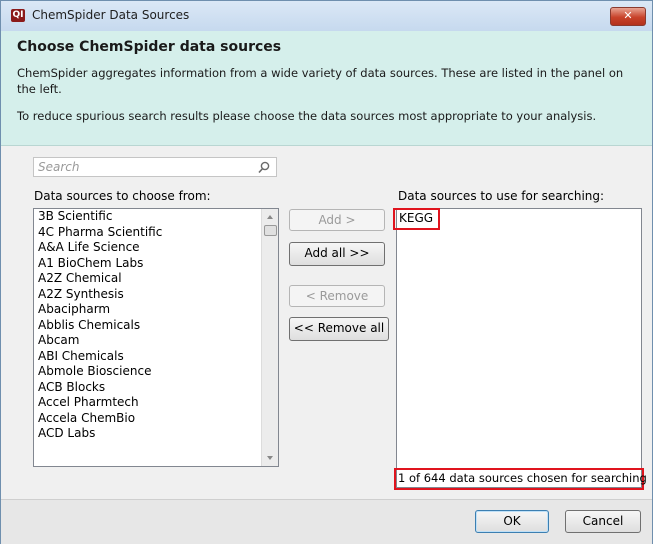 Image resolution: width=653 pixels, height=544 pixels. What do you see at coordinates (156, 295) in the screenshot?
I see `list-item: A2Z Synthesis` at bounding box center [156, 295].